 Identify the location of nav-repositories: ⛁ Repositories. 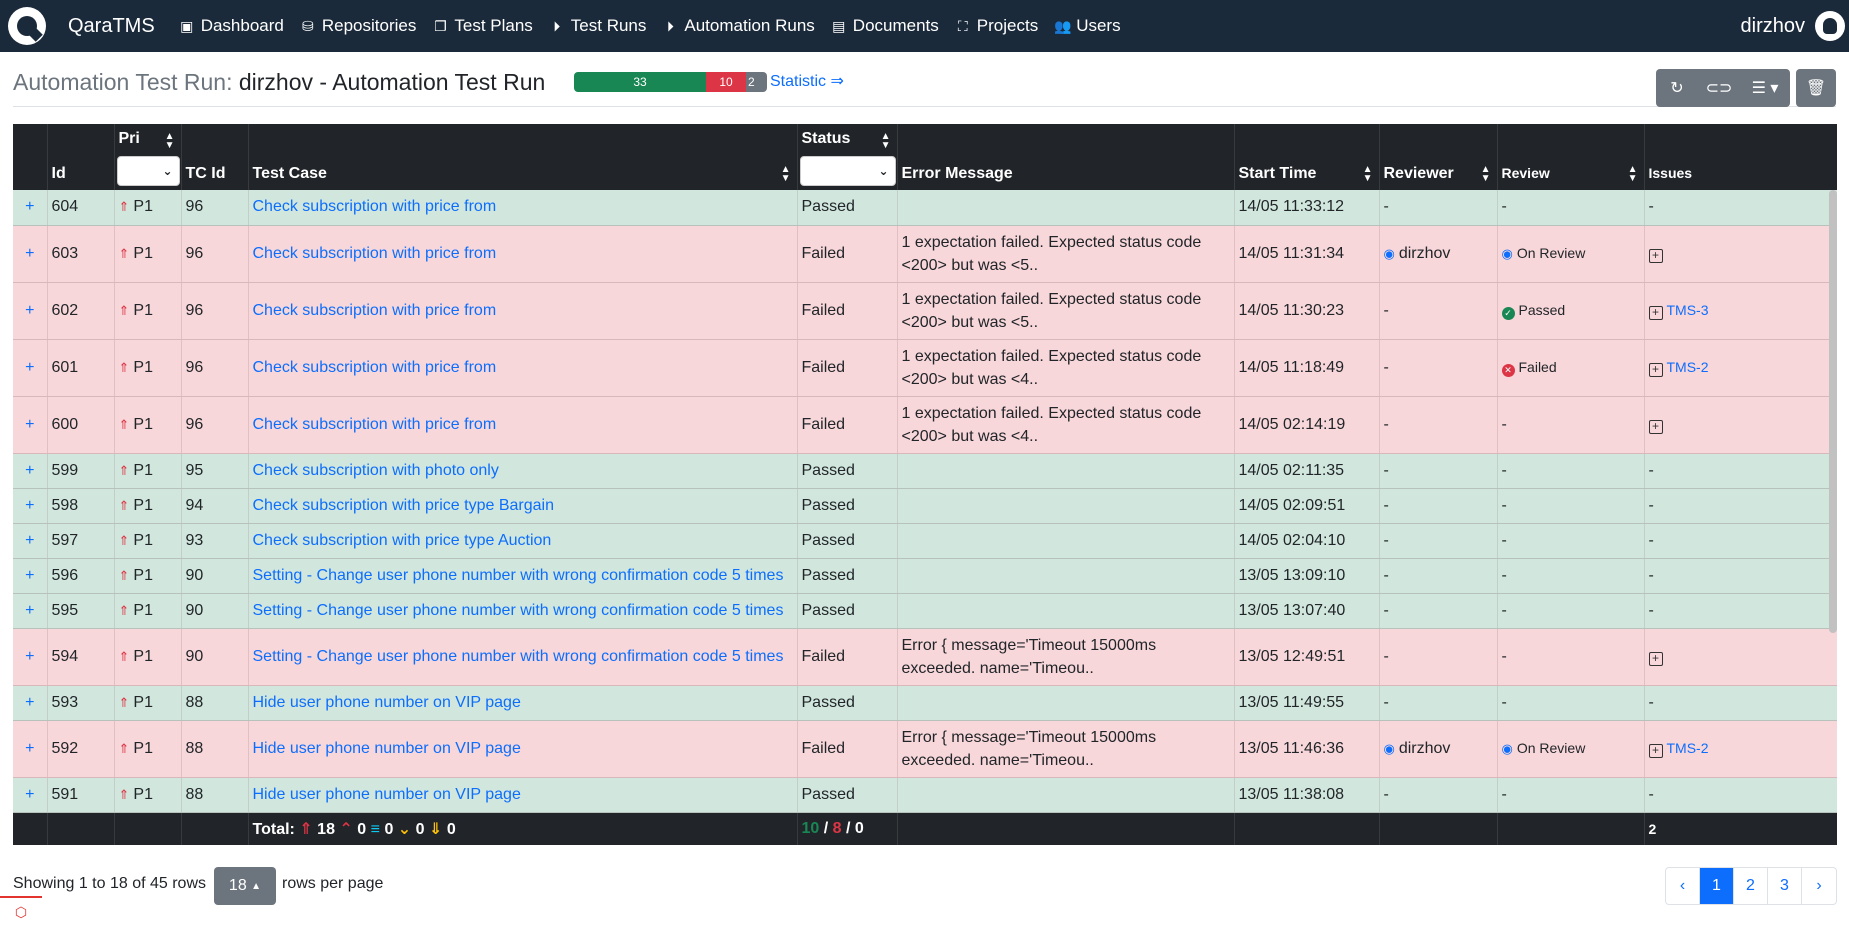
(358, 26).